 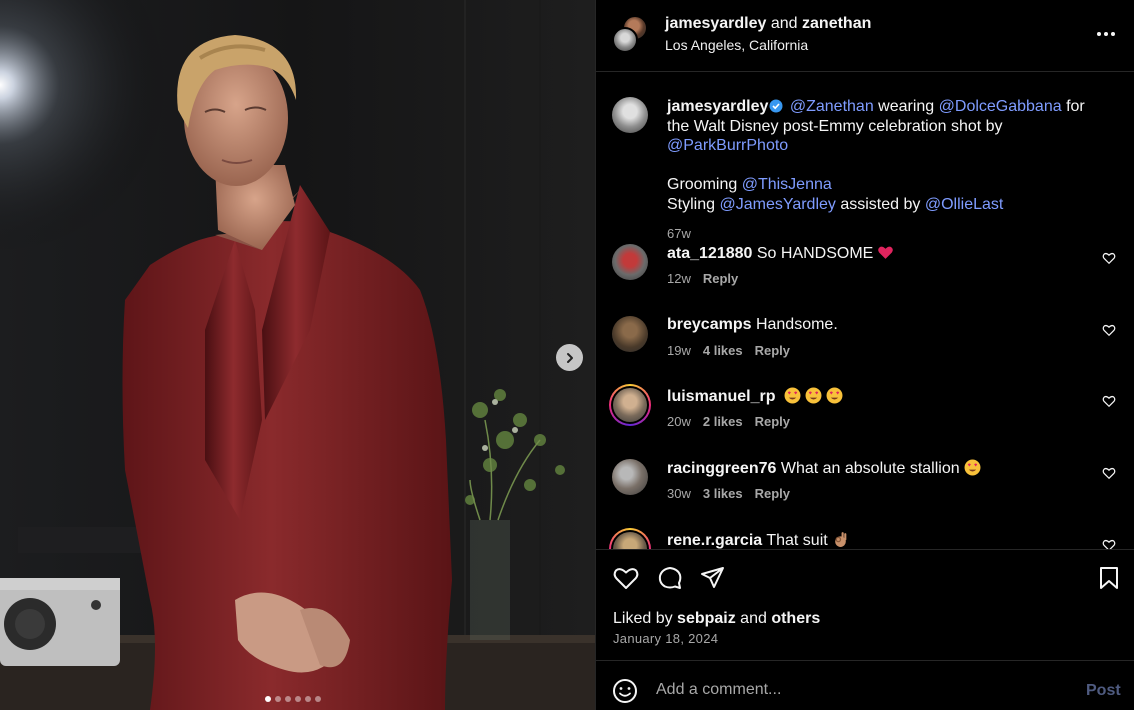 What do you see at coordinates (625, 691) in the screenshot?
I see `emoji-icon` at bounding box center [625, 691].